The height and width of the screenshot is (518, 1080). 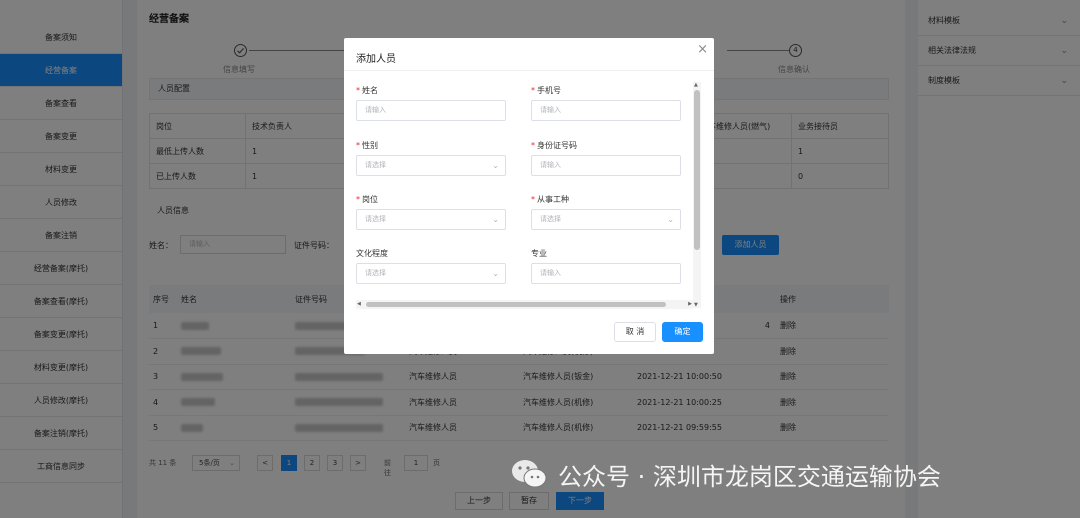 What do you see at coordinates (696, 305) in the screenshot?
I see `scroll-down-icon: ▼` at bounding box center [696, 305].